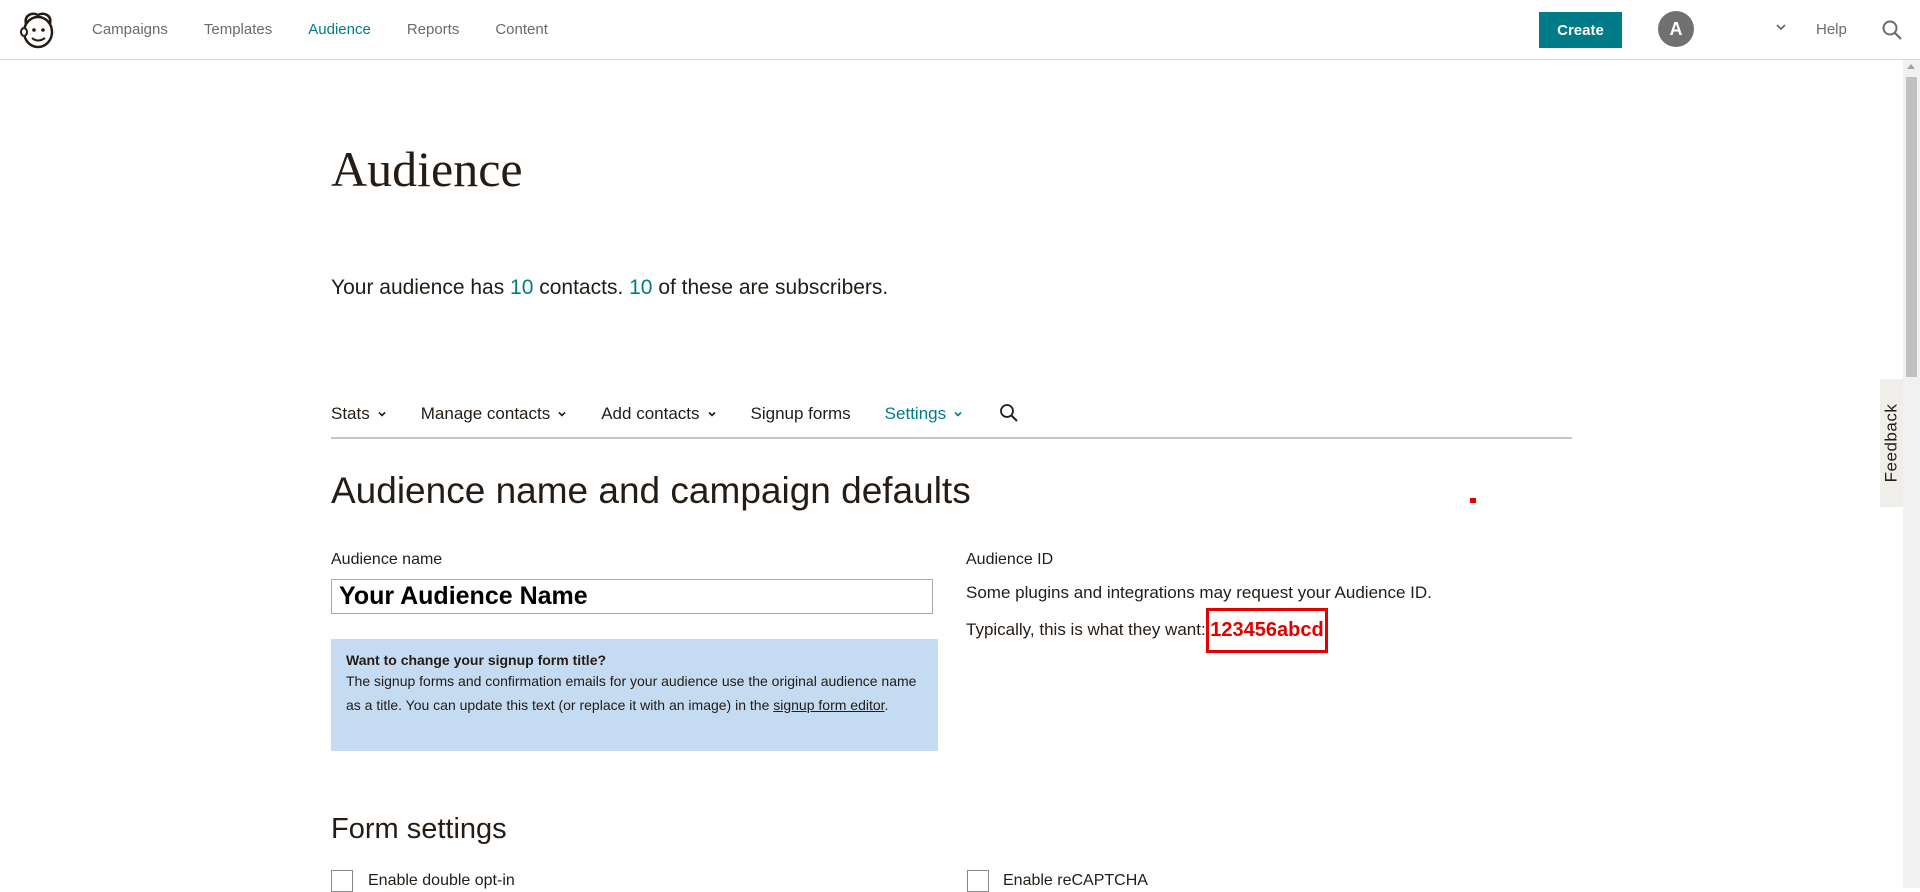  What do you see at coordinates (800, 413) in the screenshot?
I see `subnav-signup-forms-label: Signup forms` at bounding box center [800, 413].